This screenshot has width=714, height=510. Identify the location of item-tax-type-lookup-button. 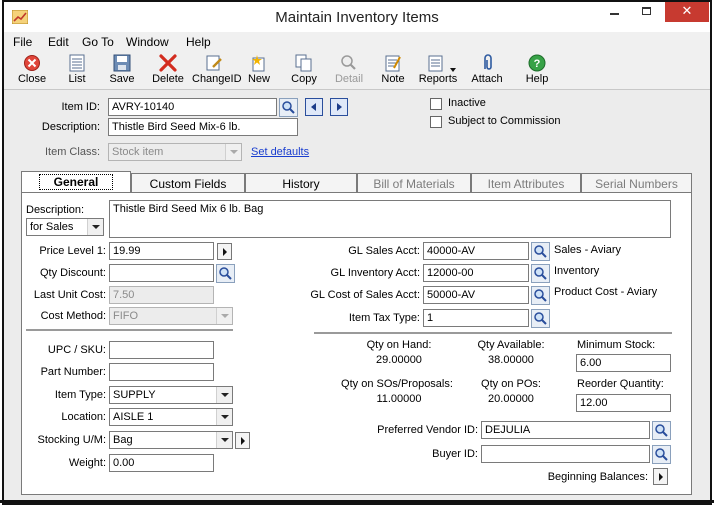
(540, 318).